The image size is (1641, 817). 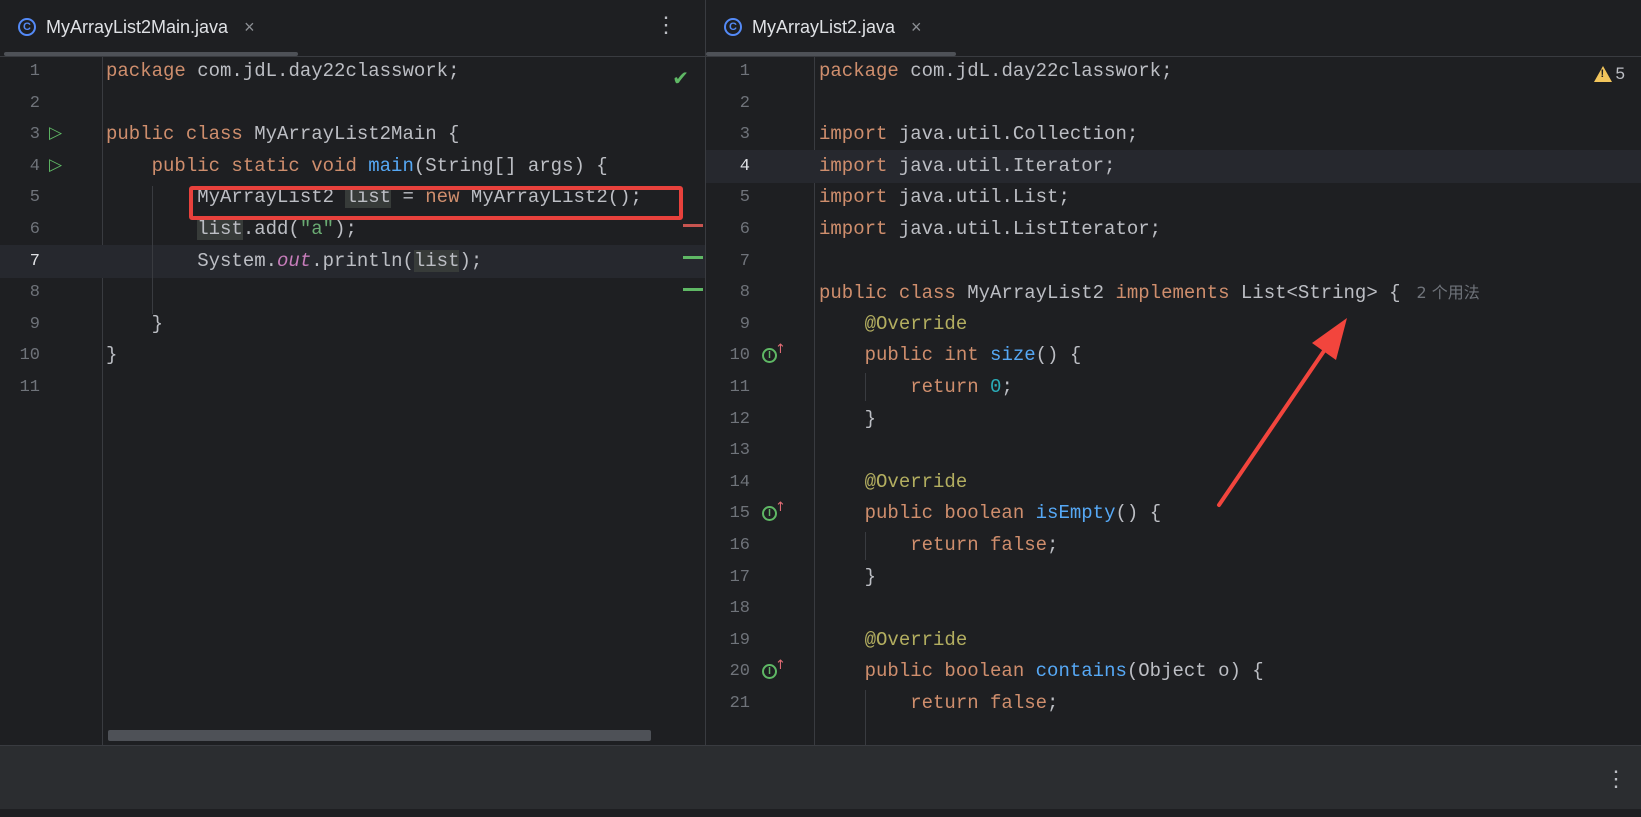 What do you see at coordinates (728, 419) in the screenshot?
I see `line-number: 12` at bounding box center [728, 419].